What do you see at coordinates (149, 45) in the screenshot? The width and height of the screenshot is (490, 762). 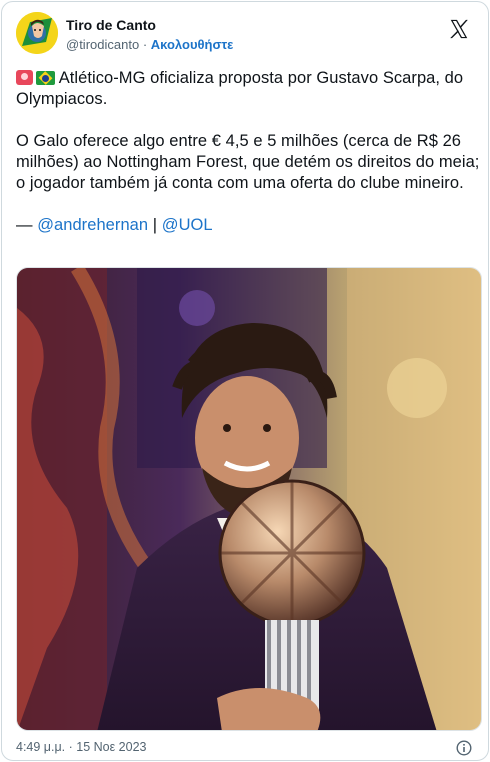 I see `handle-row: @tirodicanto · Ακολουθήστε` at bounding box center [149, 45].